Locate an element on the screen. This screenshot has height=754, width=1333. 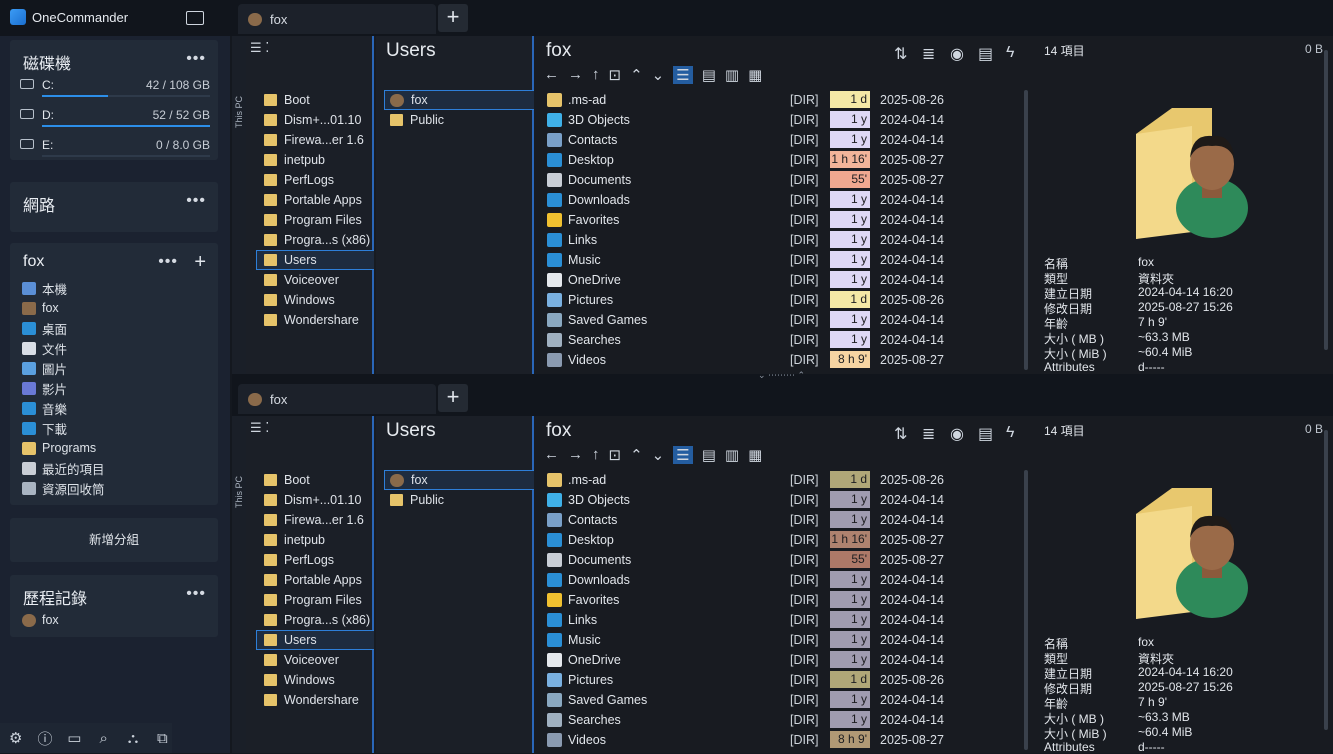
add-icon: + is located at coordinates (200, 262).